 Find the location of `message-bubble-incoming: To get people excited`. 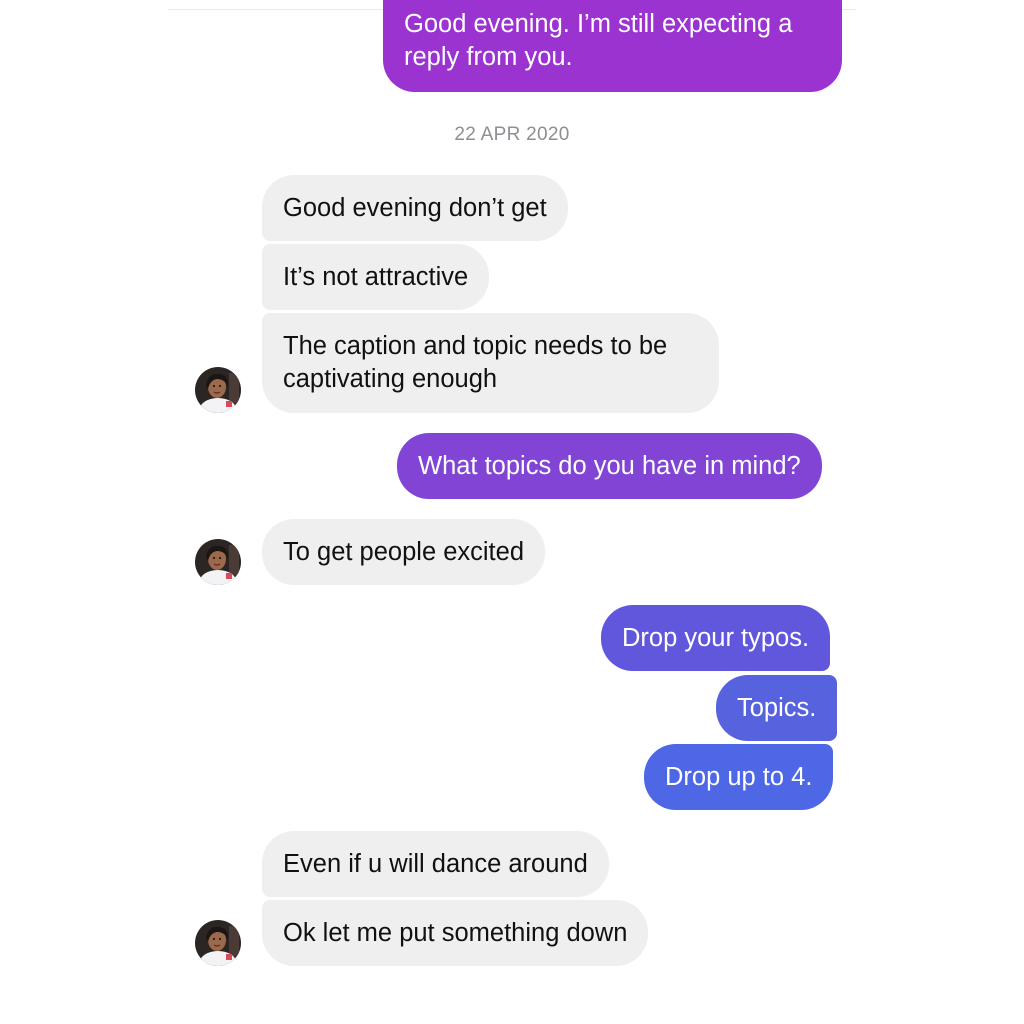

message-bubble-incoming: To get people excited is located at coordinates (404, 552).